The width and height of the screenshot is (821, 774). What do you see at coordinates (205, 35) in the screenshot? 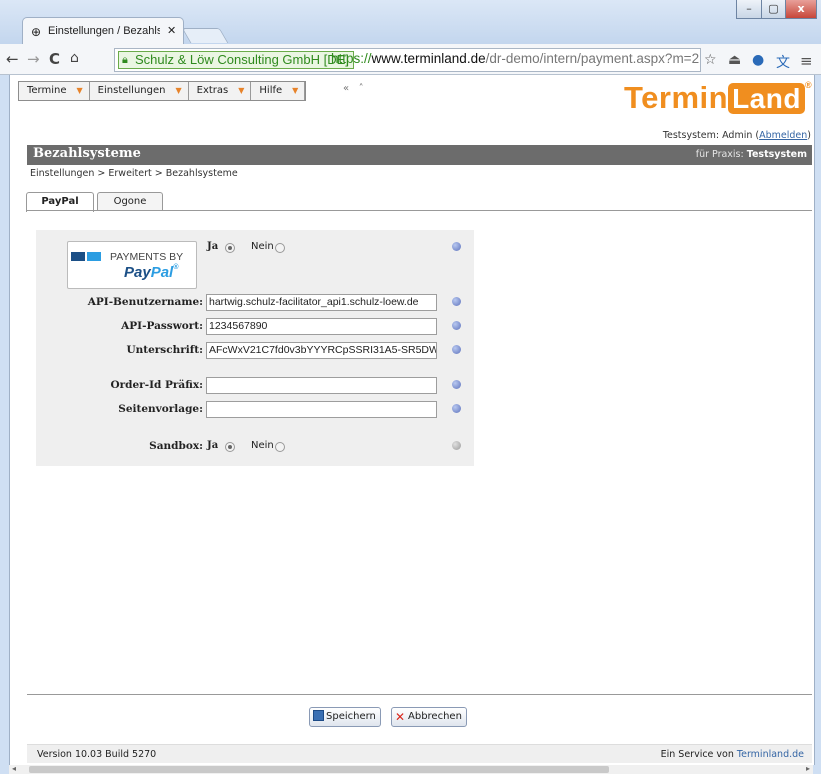
I see `new-tab-button` at bounding box center [205, 35].